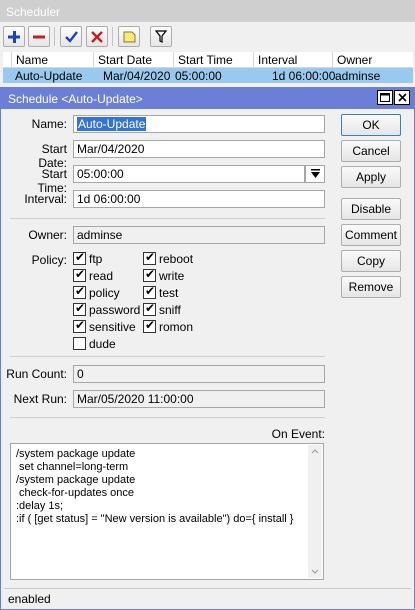  Describe the element at coordinates (45, 199) in the screenshot. I see `interval-label: Interval:` at that location.